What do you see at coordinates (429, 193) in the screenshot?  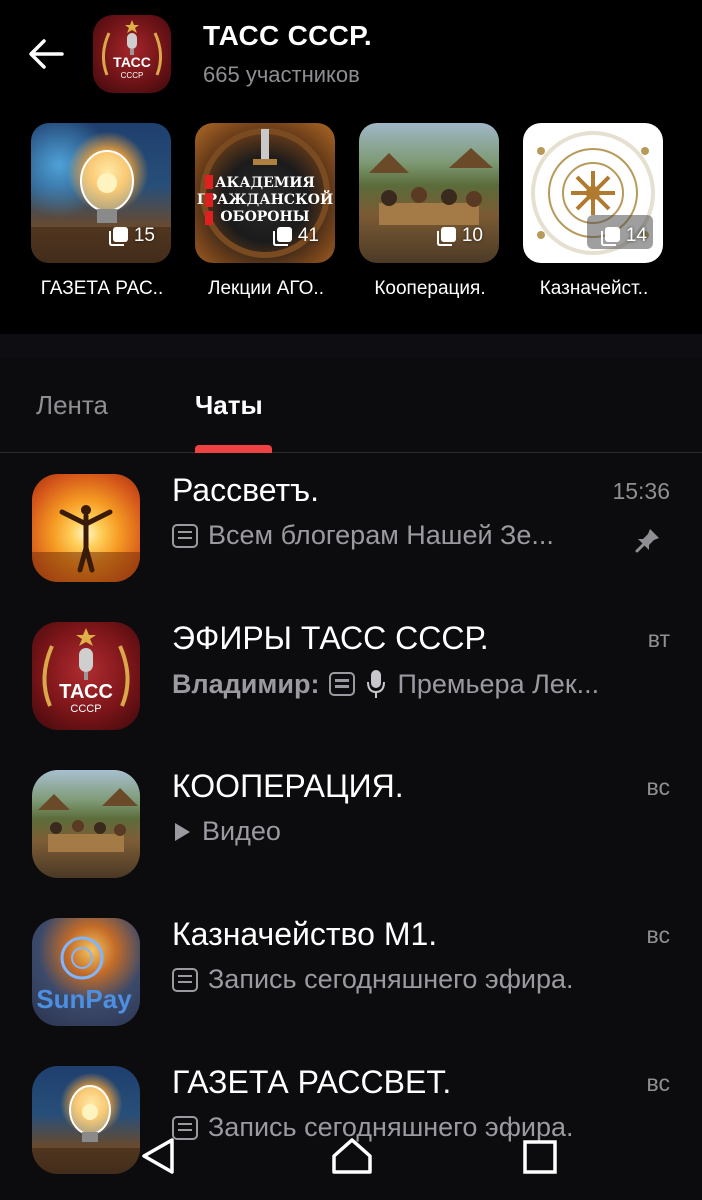 I see `album-cover: 10` at bounding box center [429, 193].